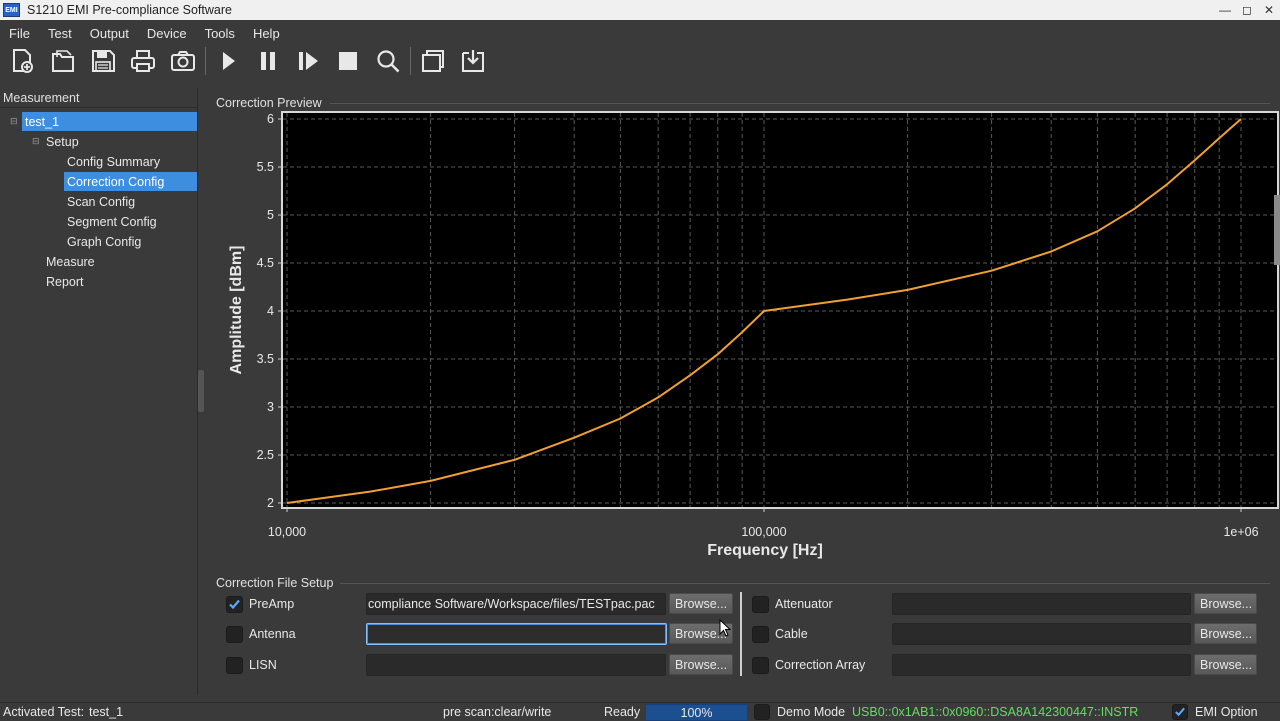  What do you see at coordinates (63, 61) in the screenshot?
I see `open-folder-icon` at bounding box center [63, 61].